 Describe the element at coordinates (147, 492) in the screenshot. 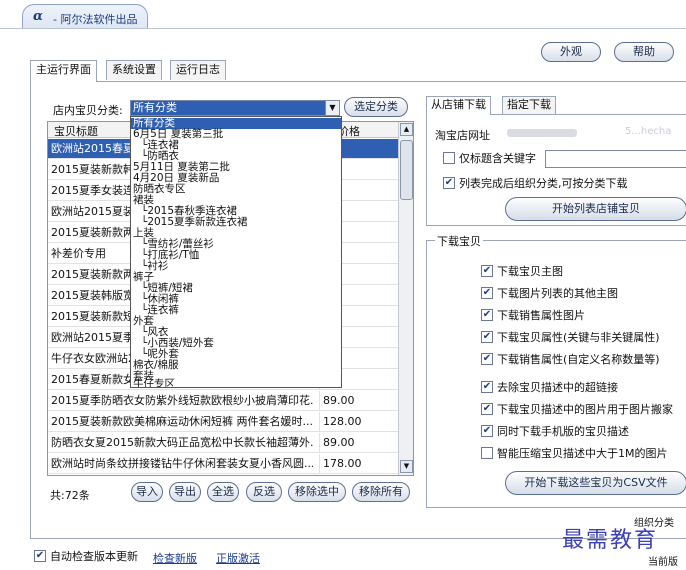

I see `import-button: 导入` at that location.